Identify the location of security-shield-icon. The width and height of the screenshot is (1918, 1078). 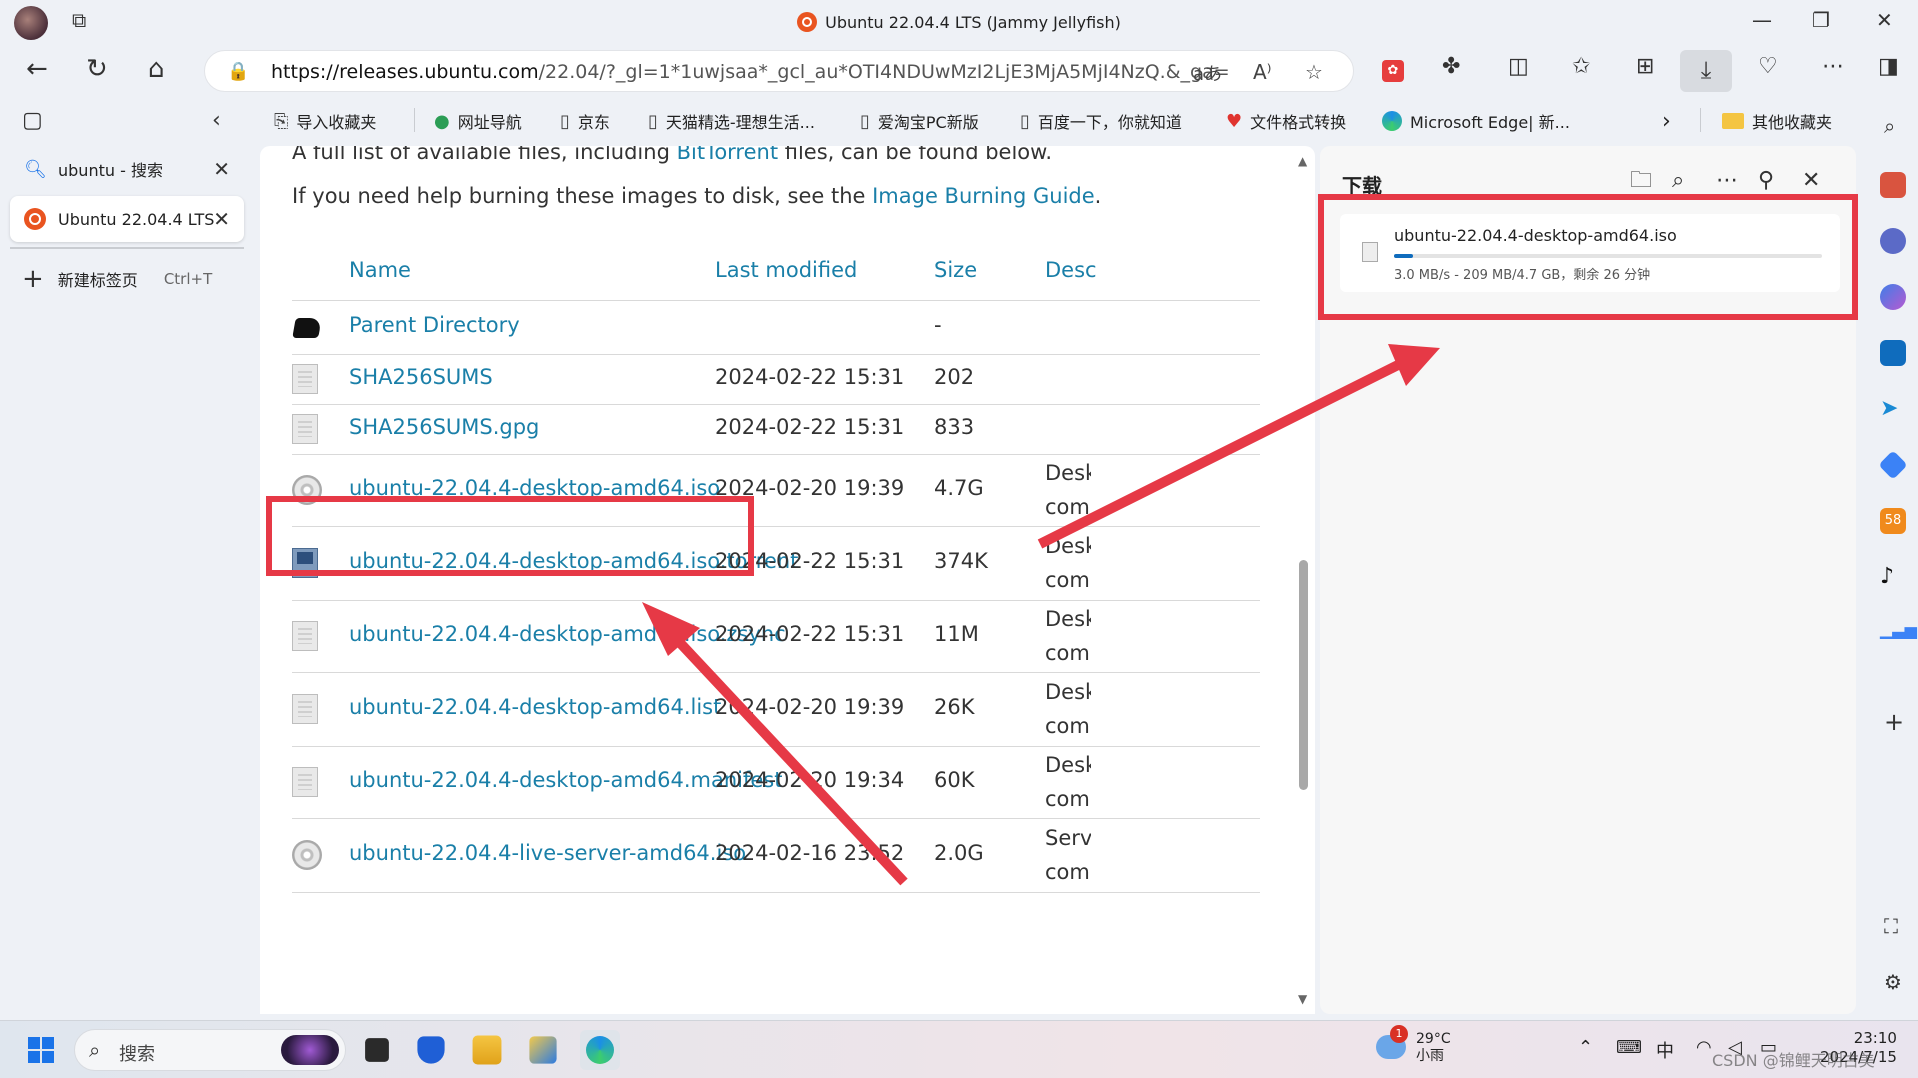
(431, 1050).